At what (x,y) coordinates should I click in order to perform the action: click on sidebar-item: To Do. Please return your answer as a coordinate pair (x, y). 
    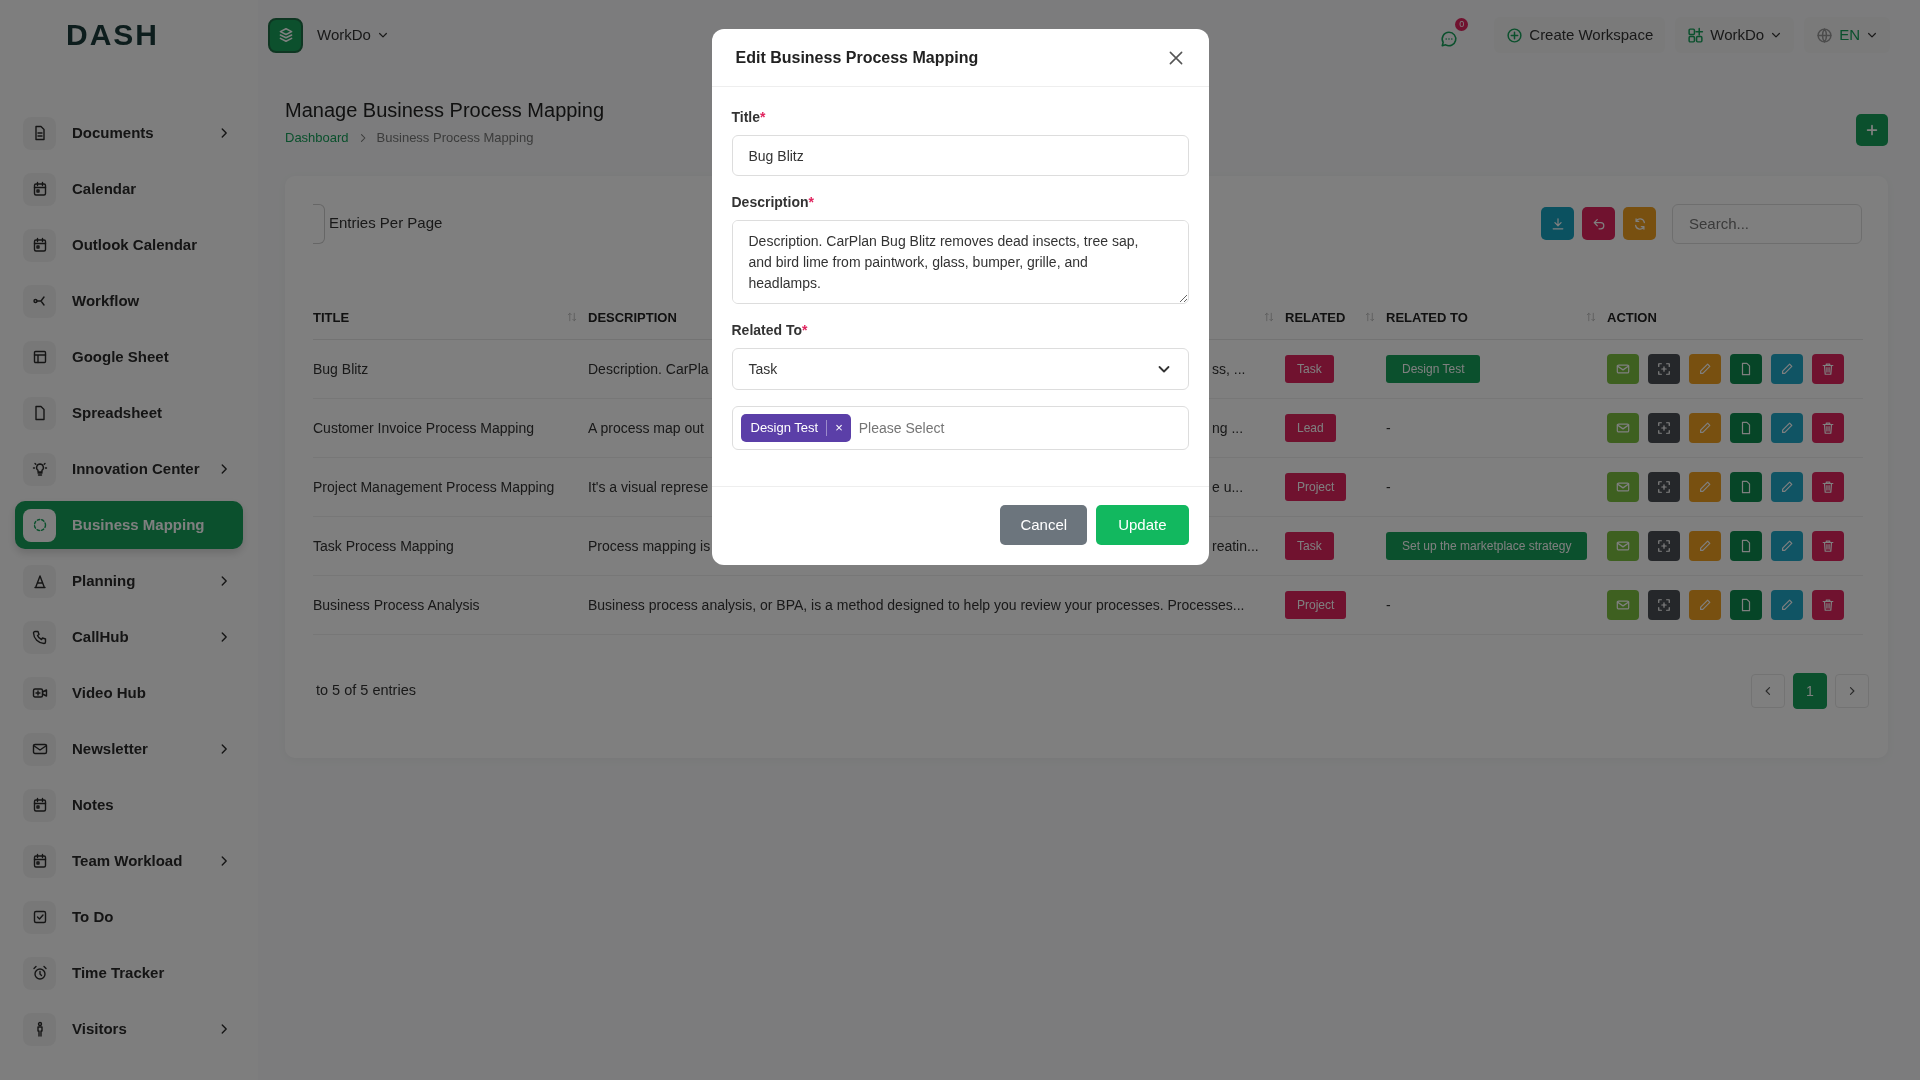
    Looking at the image, I should click on (129, 917).